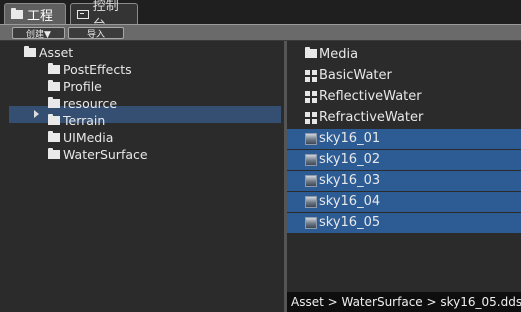  Describe the element at coordinates (404, 302) in the screenshot. I see `status-bar-path: Asset > WaterSurface > sky16_05.dds` at that location.